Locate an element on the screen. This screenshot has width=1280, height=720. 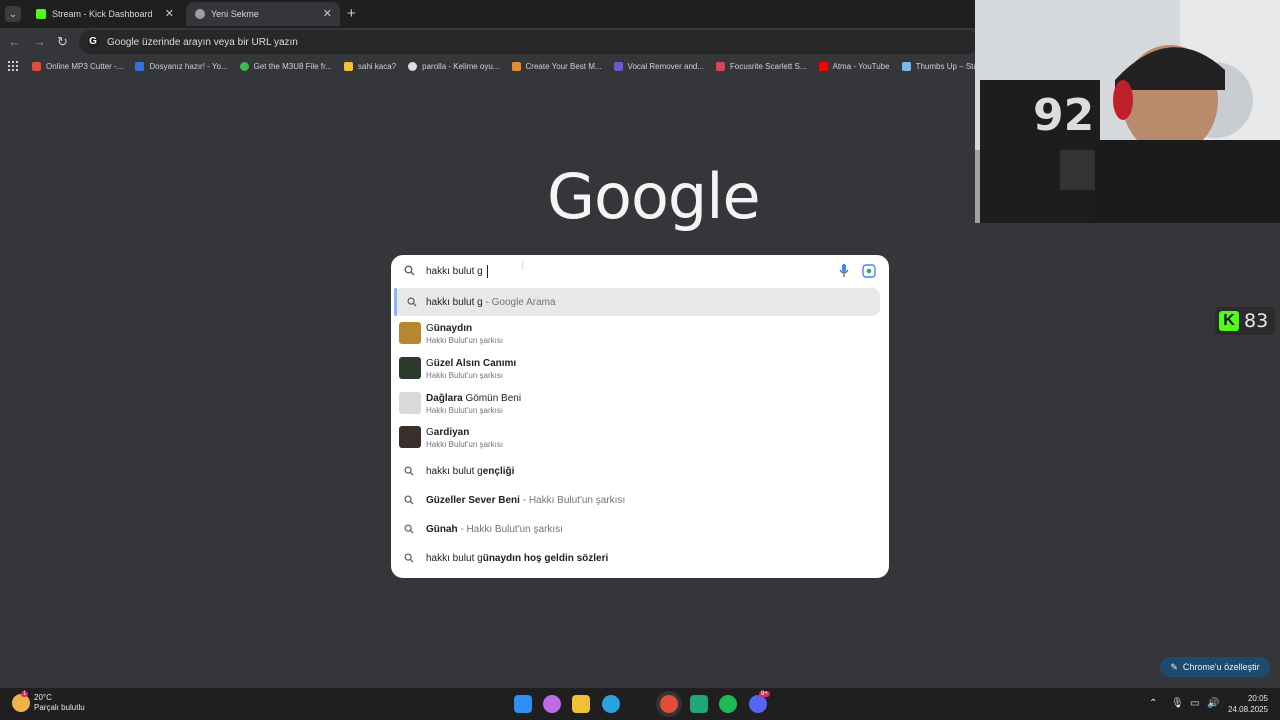
app-icon is located at coordinates (699, 704).